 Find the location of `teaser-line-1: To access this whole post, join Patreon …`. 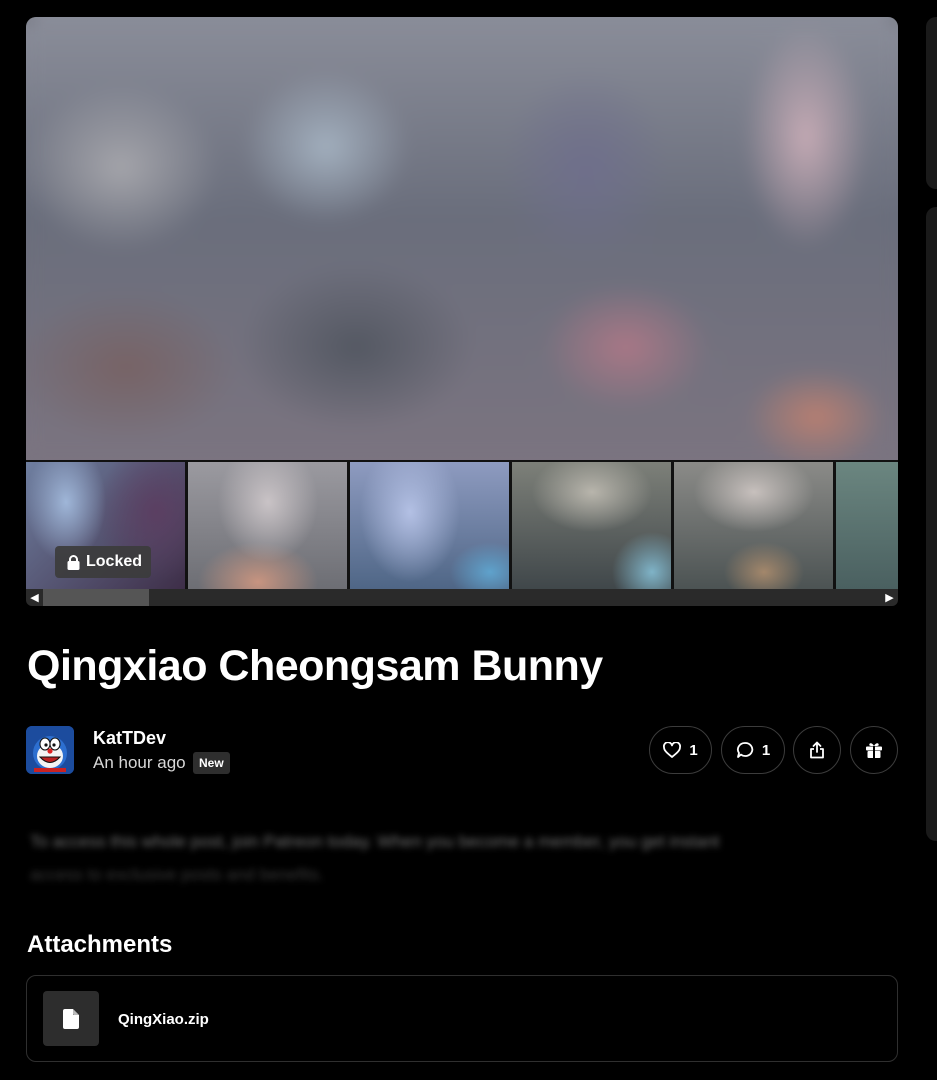

teaser-line-1: To access this whole post, join Patreon … is located at coordinates (375, 841).